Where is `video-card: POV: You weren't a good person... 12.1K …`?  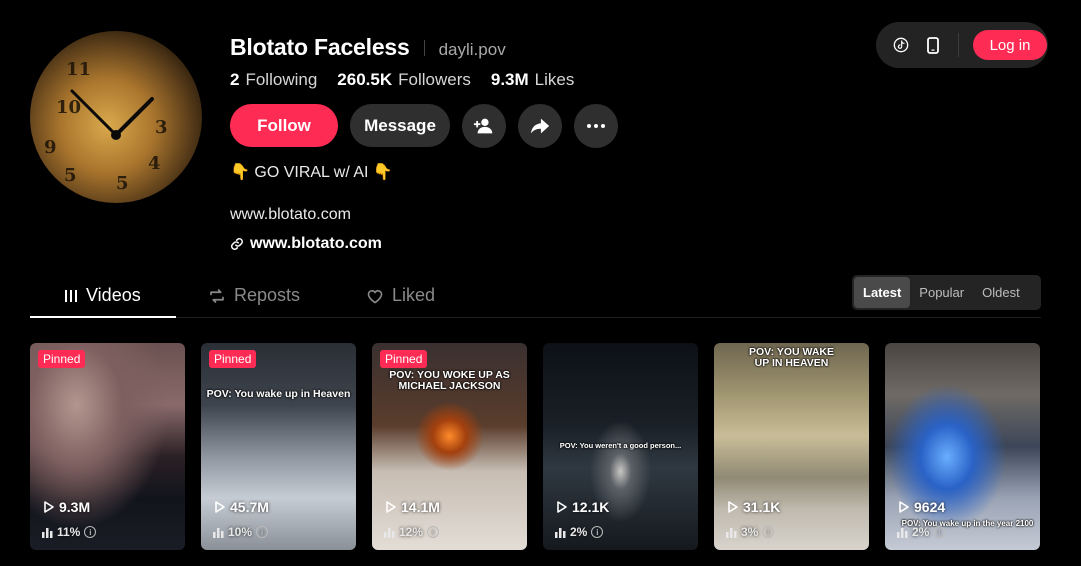
video-card: POV: You weren't a good person... 12.1K … is located at coordinates (620, 446).